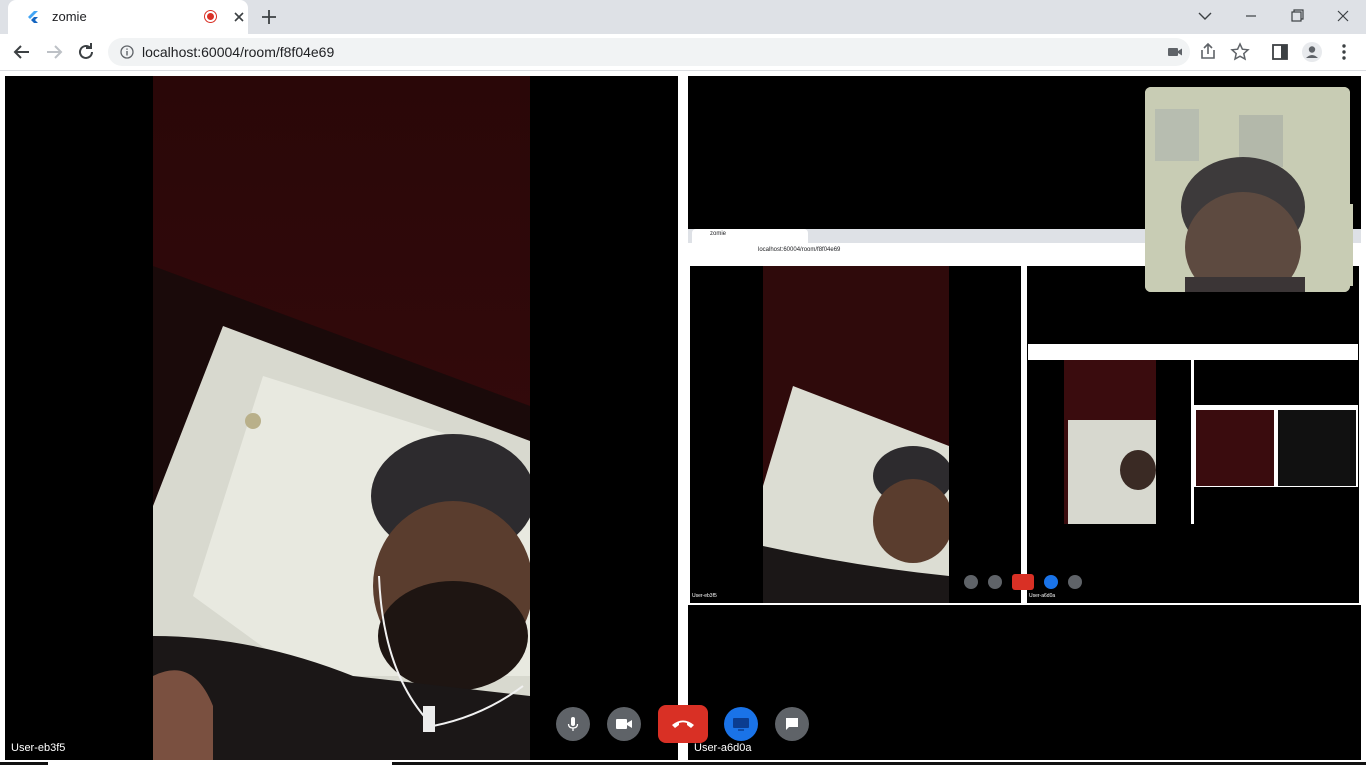  I want to click on nested-tile-right: User-a6d0a, so click(1193, 403).